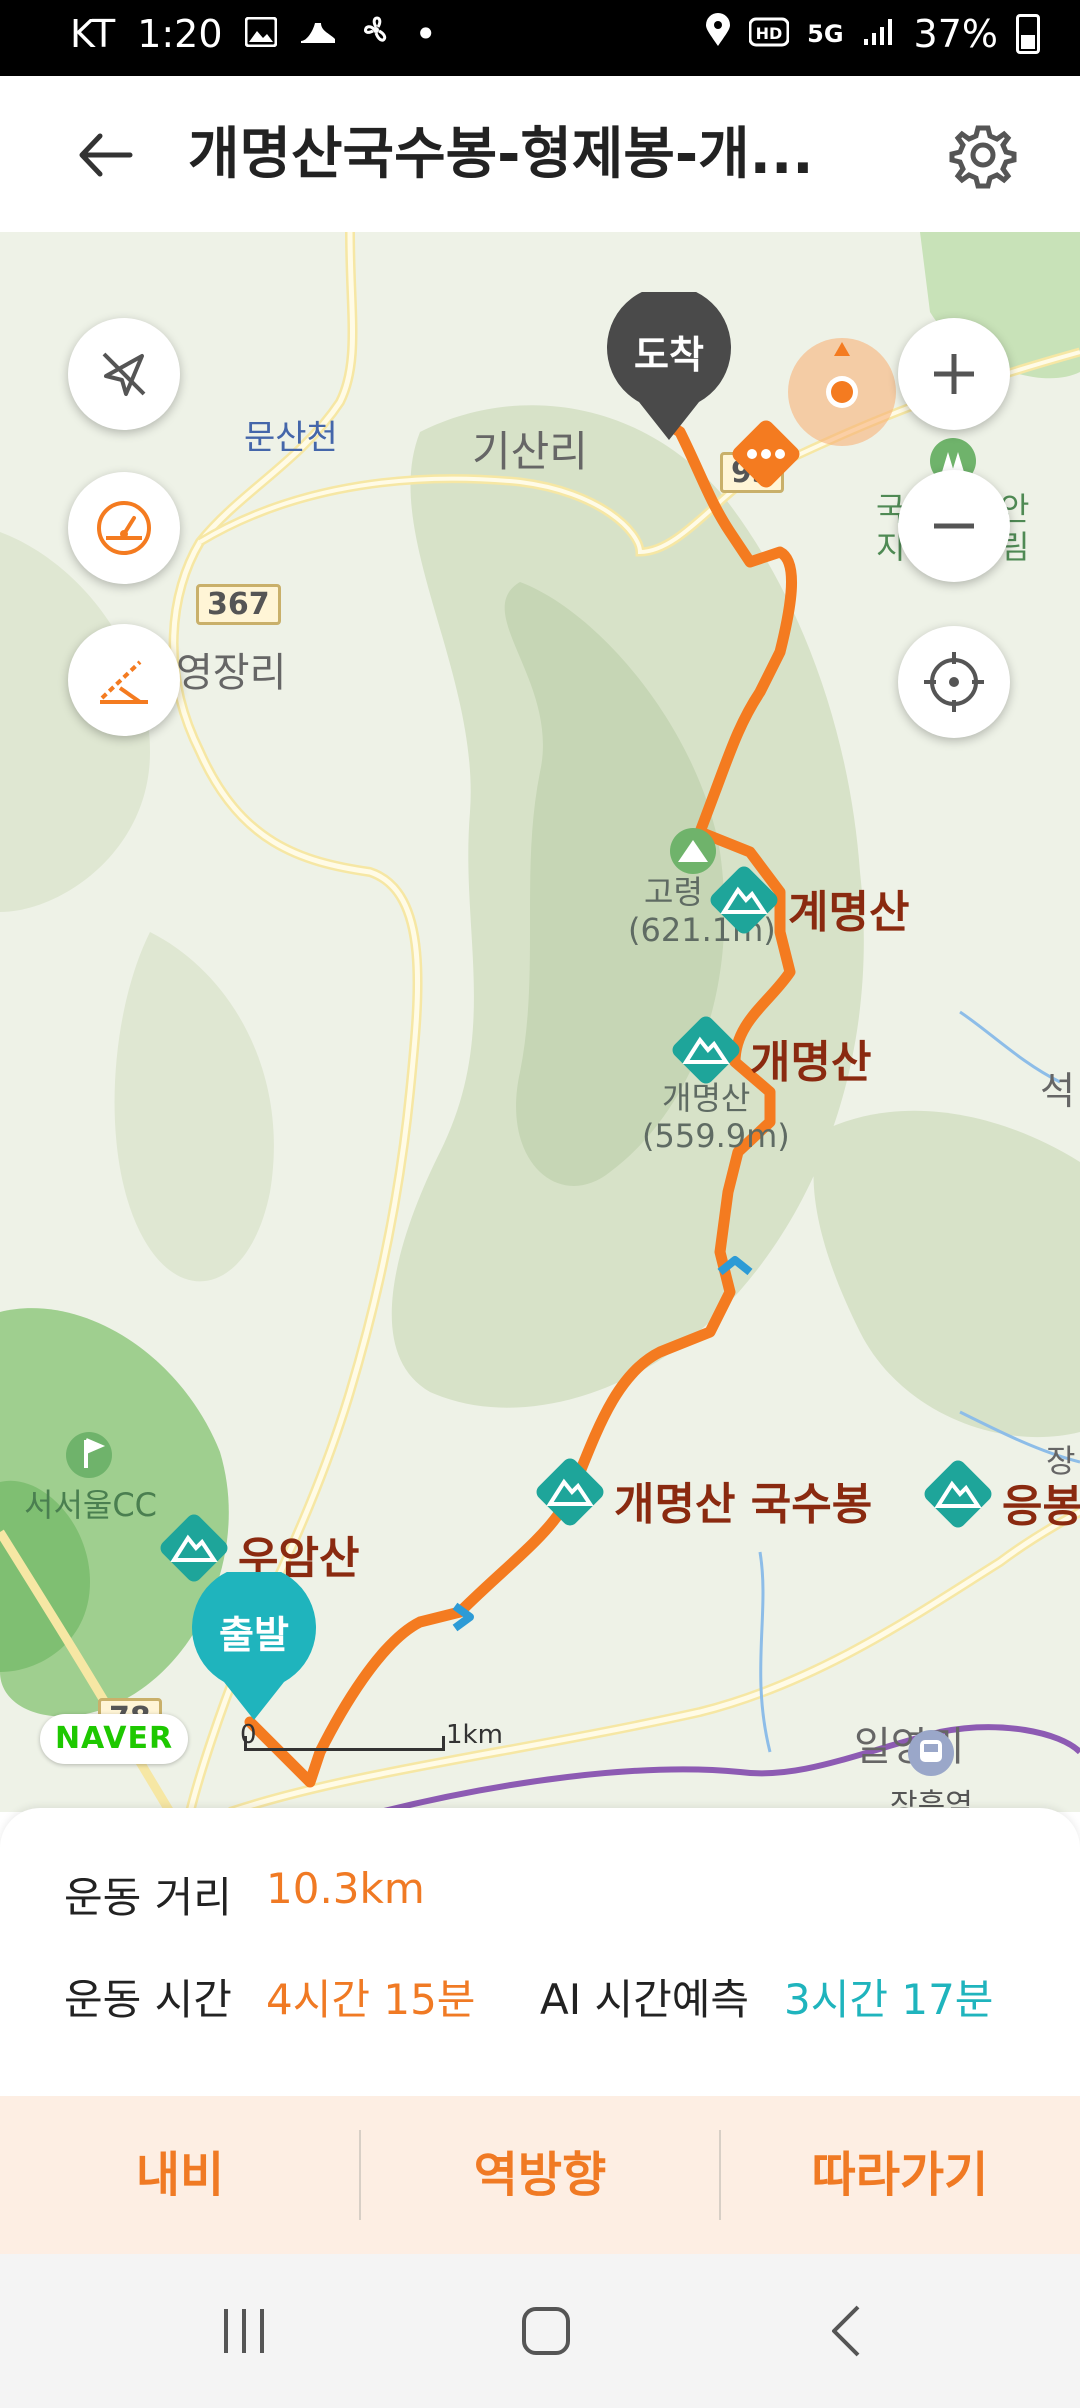 The image size is (1080, 2408). I want to click on elevation-icon, so click(124, 682).